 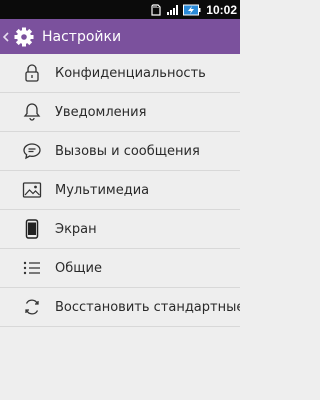 I want to click on image-icon, so click(x=32, y=190).